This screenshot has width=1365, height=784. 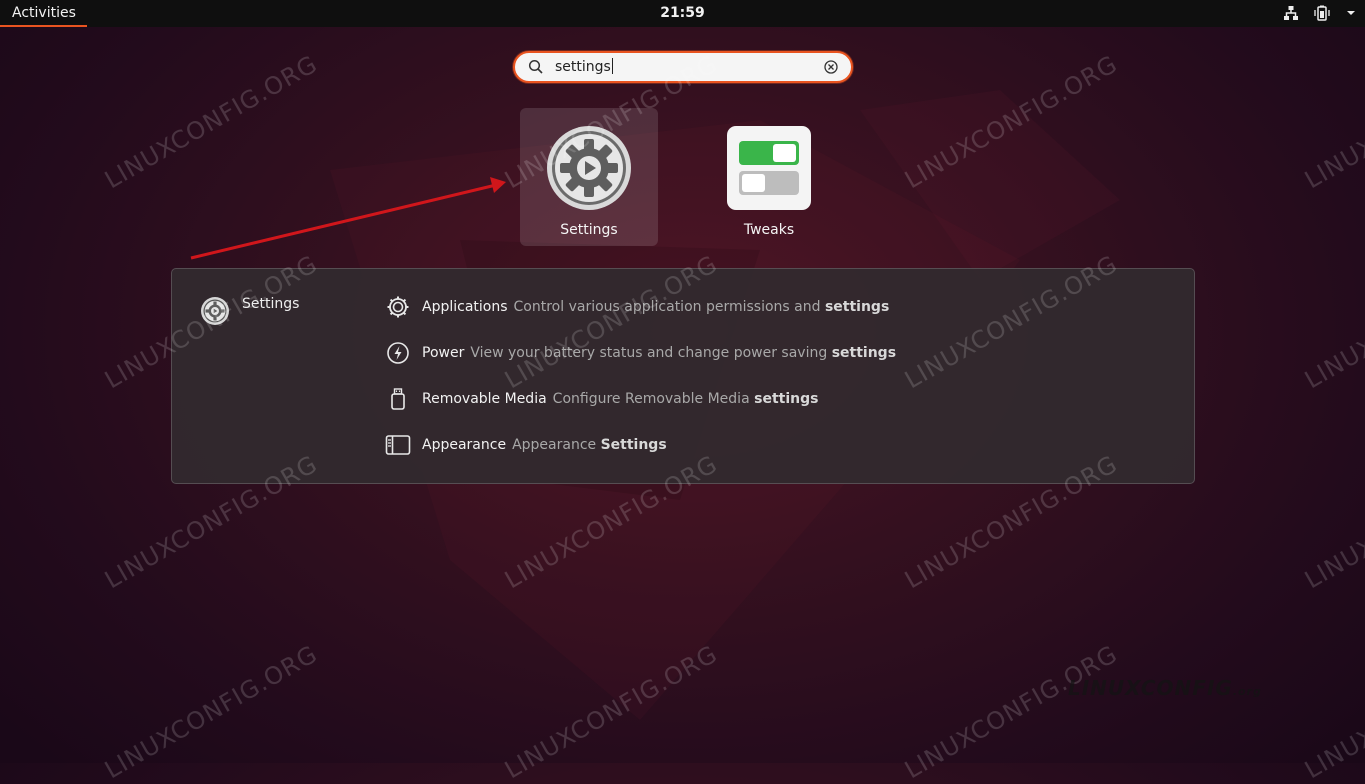 What do you see at coordinates (465, 307) in the screenshot?
I see `result-name: Applications` at bounding box center [465, 307].